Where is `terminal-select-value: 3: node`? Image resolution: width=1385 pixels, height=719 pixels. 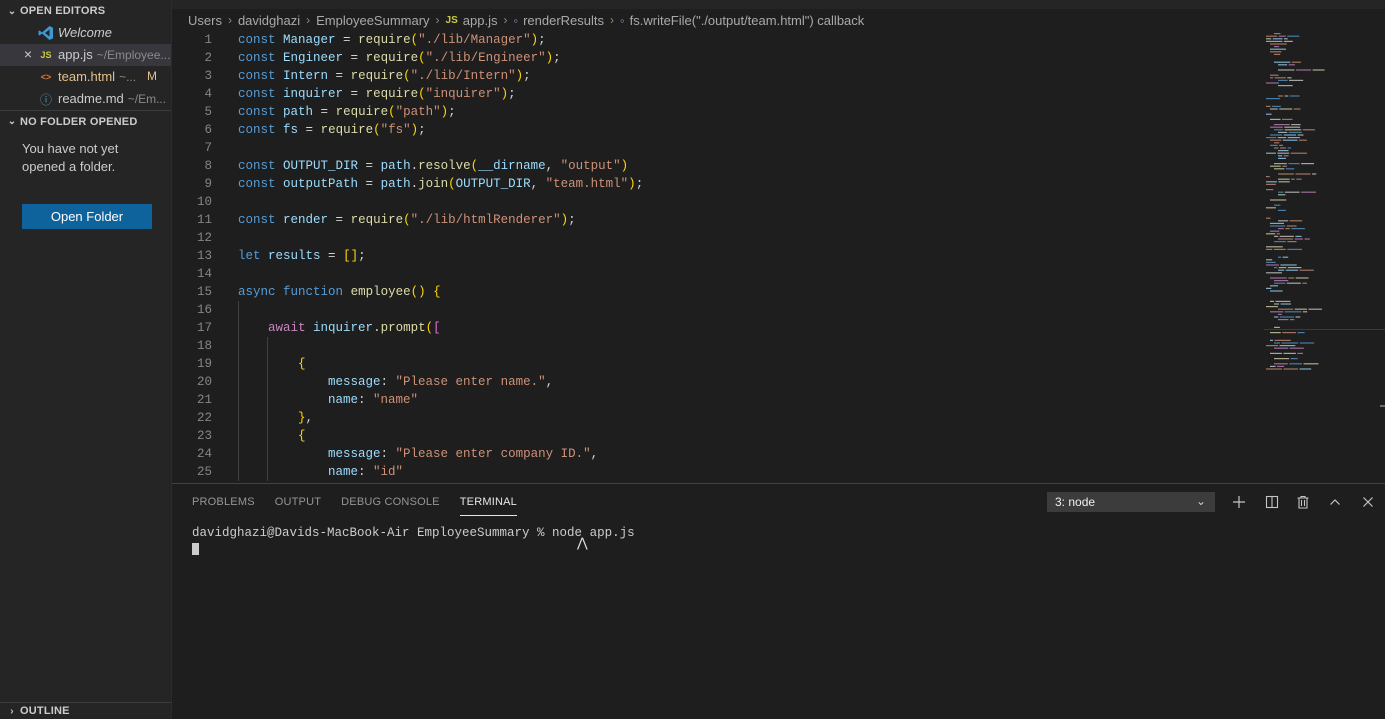 terminal-select-value: 3: node is located at coordinates (1075, 502).